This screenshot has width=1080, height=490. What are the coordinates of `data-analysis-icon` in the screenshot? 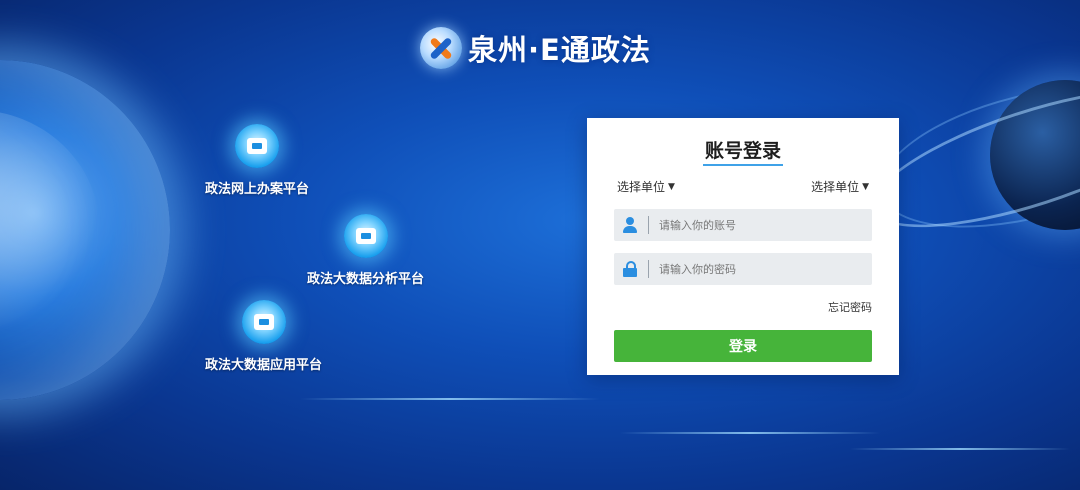 It's located at (365, 236).